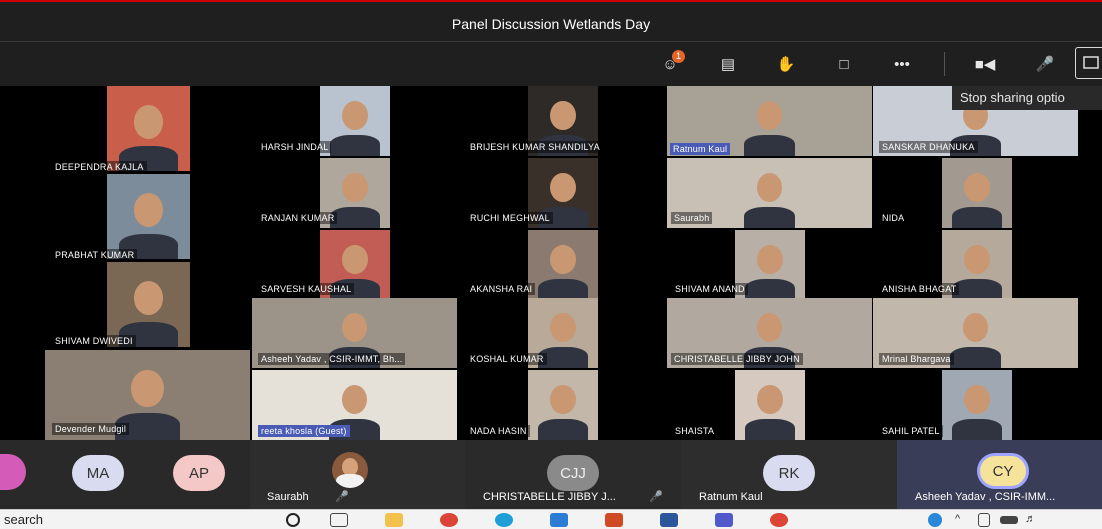 The image size is (1102, 529). I want to click on ellipsis-icon: •••, so click(902, 64).